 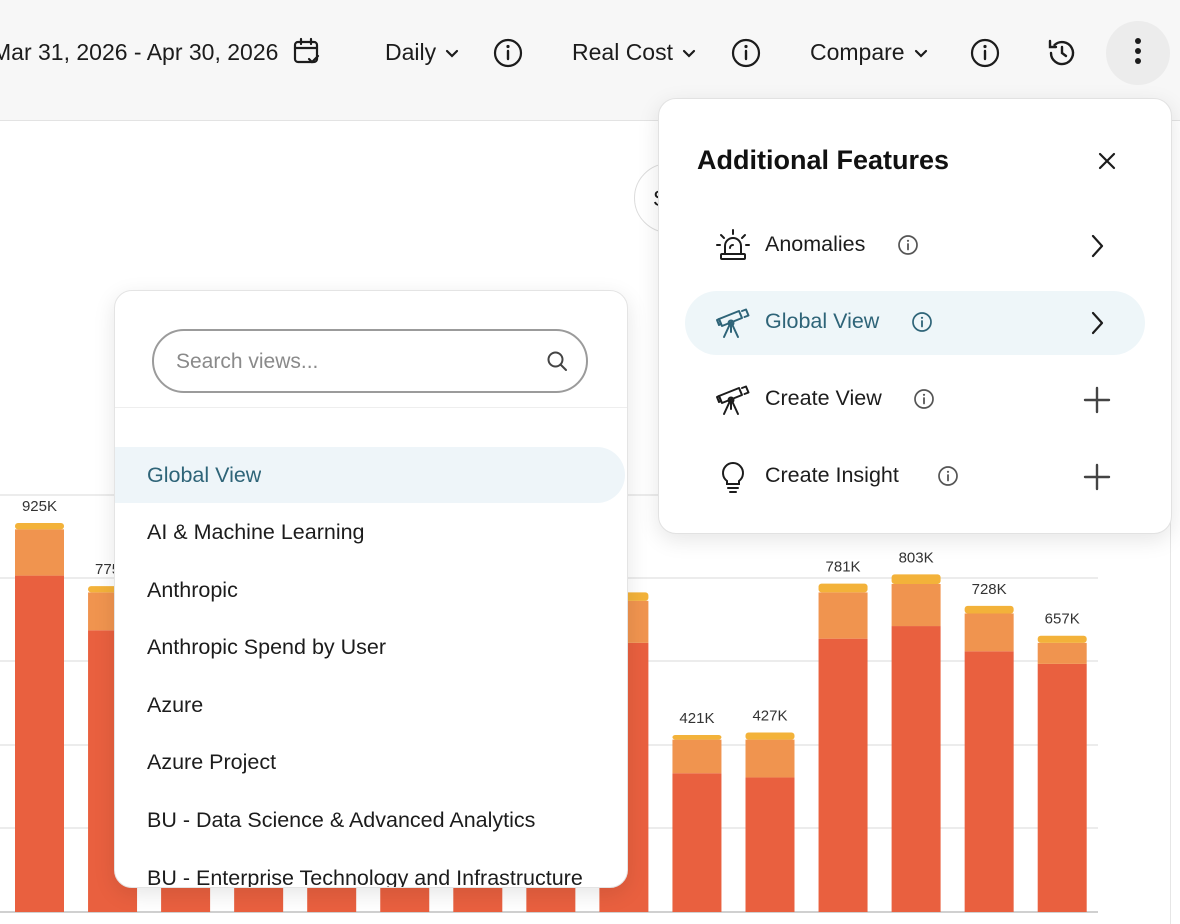 I want to click on bar-value-label: 925K, so click(x=39, y=506).